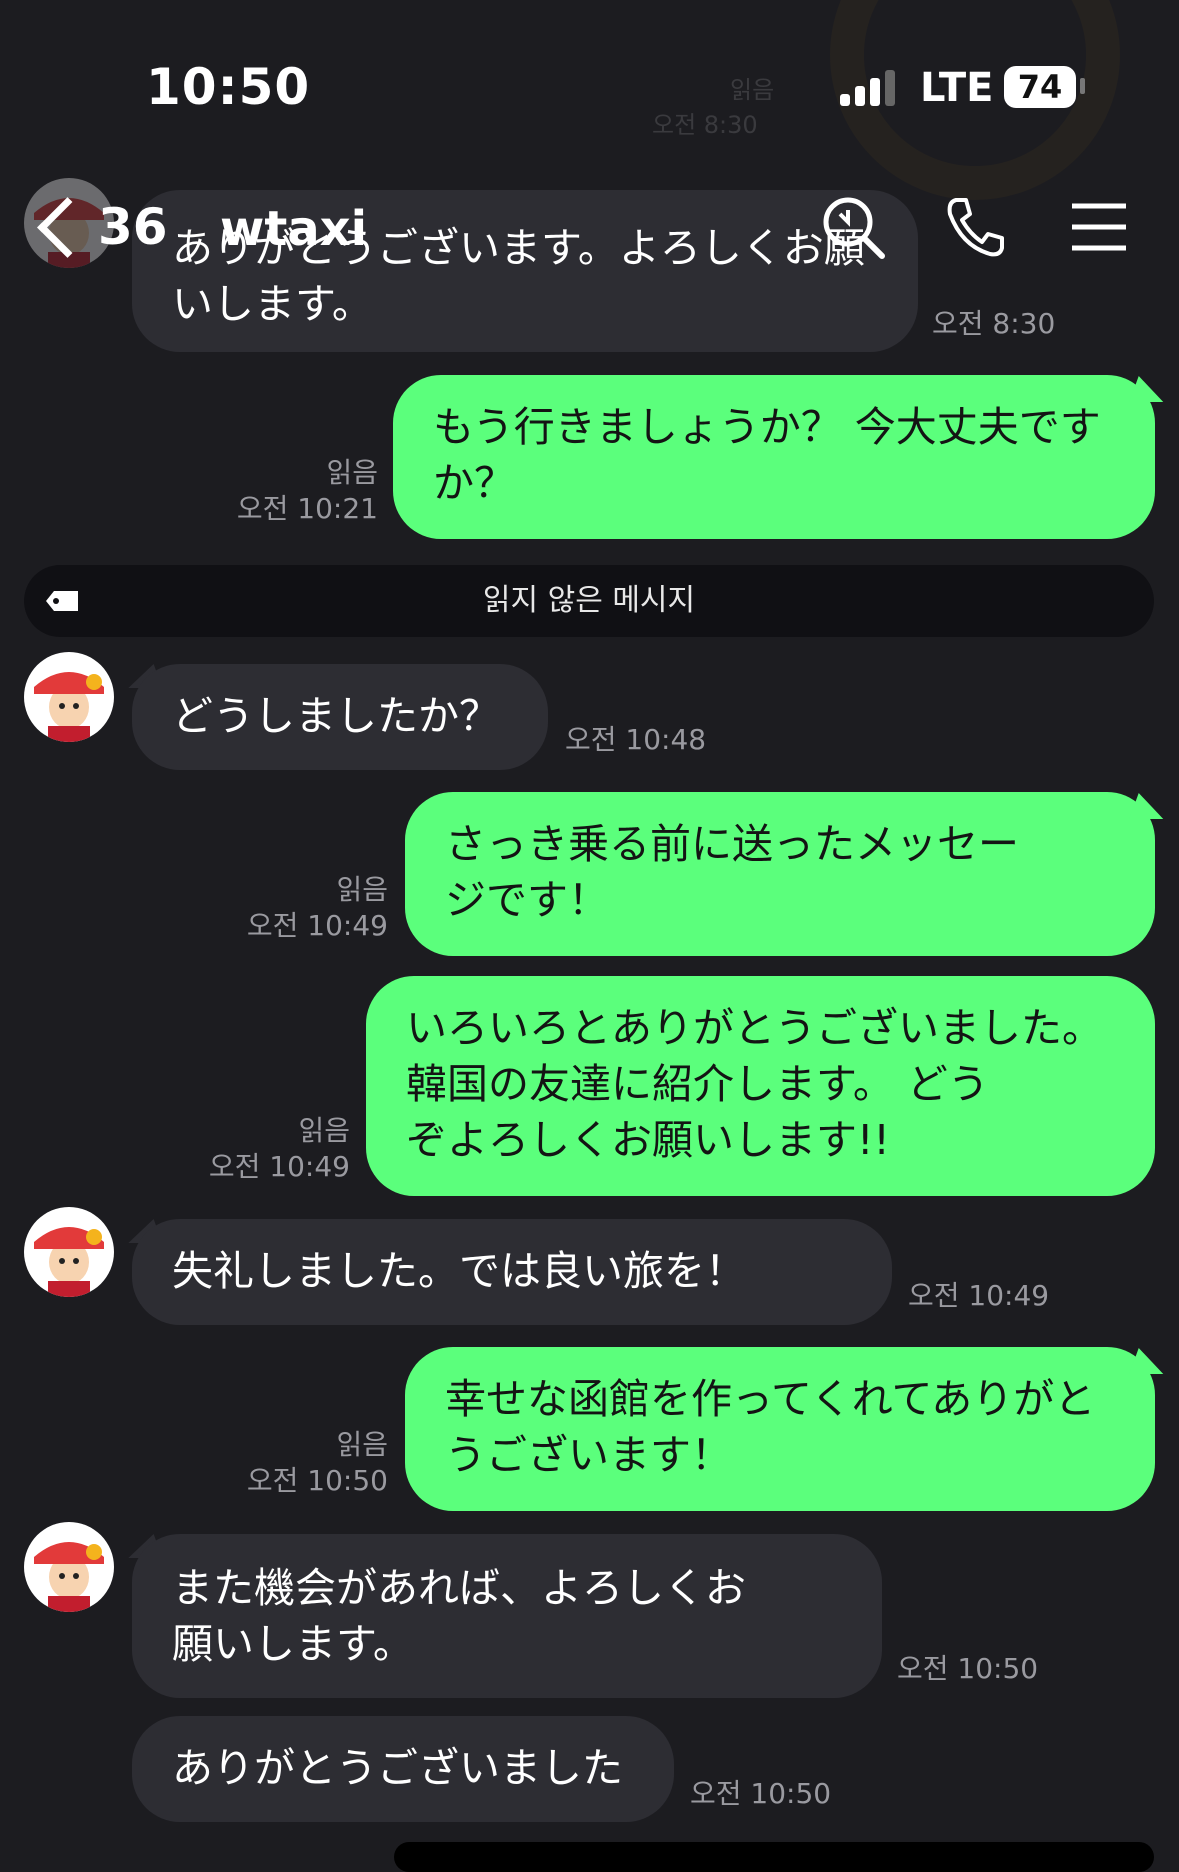 The image size is (1179, 1872). What do you see at coordinates (589, 100) in the screenshot?
I see `status-bar: 10:50 읽음 오전 8:30 LTE 74` at bounding box center [589, 100].